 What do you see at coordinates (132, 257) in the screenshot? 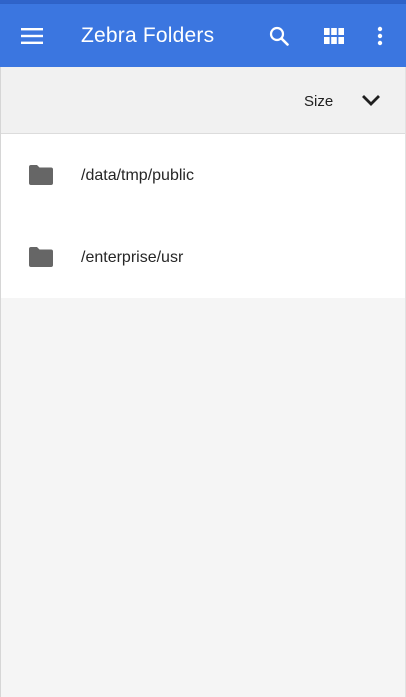
I see `folder-path: /enterprise/usr` at bounding box center [132, 257].